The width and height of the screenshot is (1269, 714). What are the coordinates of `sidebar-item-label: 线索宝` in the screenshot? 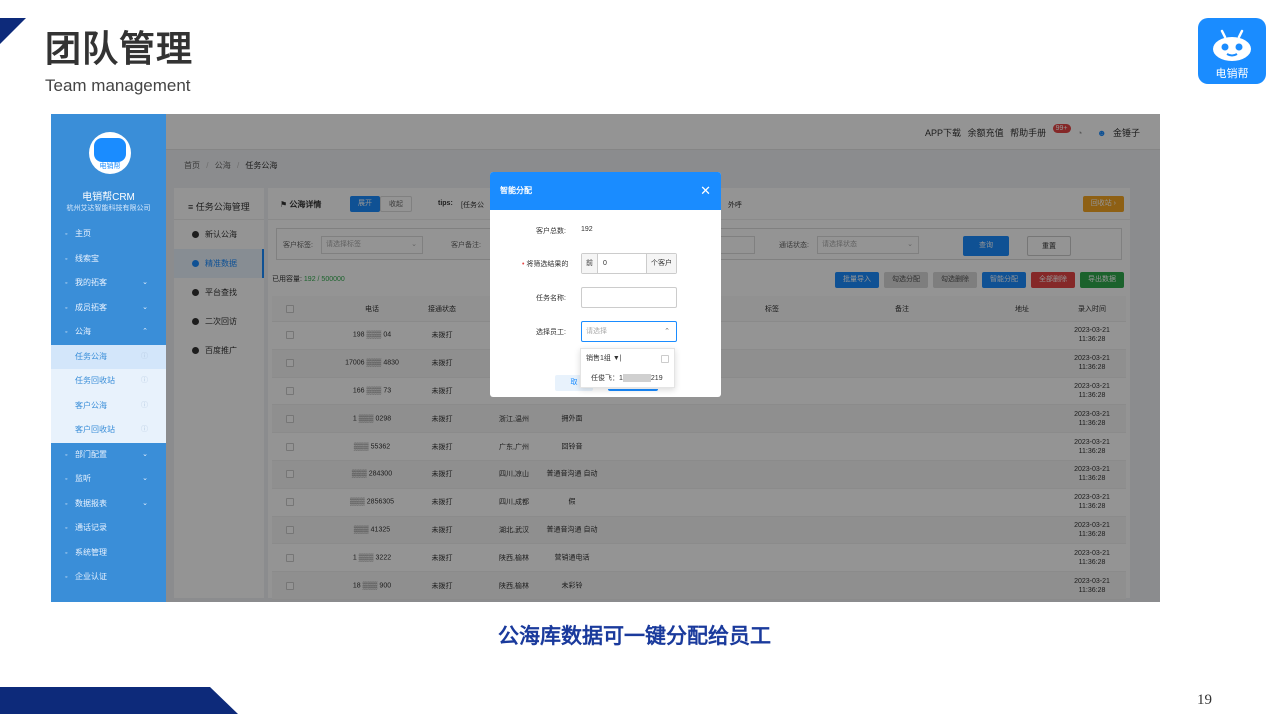 It's located at (87, 258).